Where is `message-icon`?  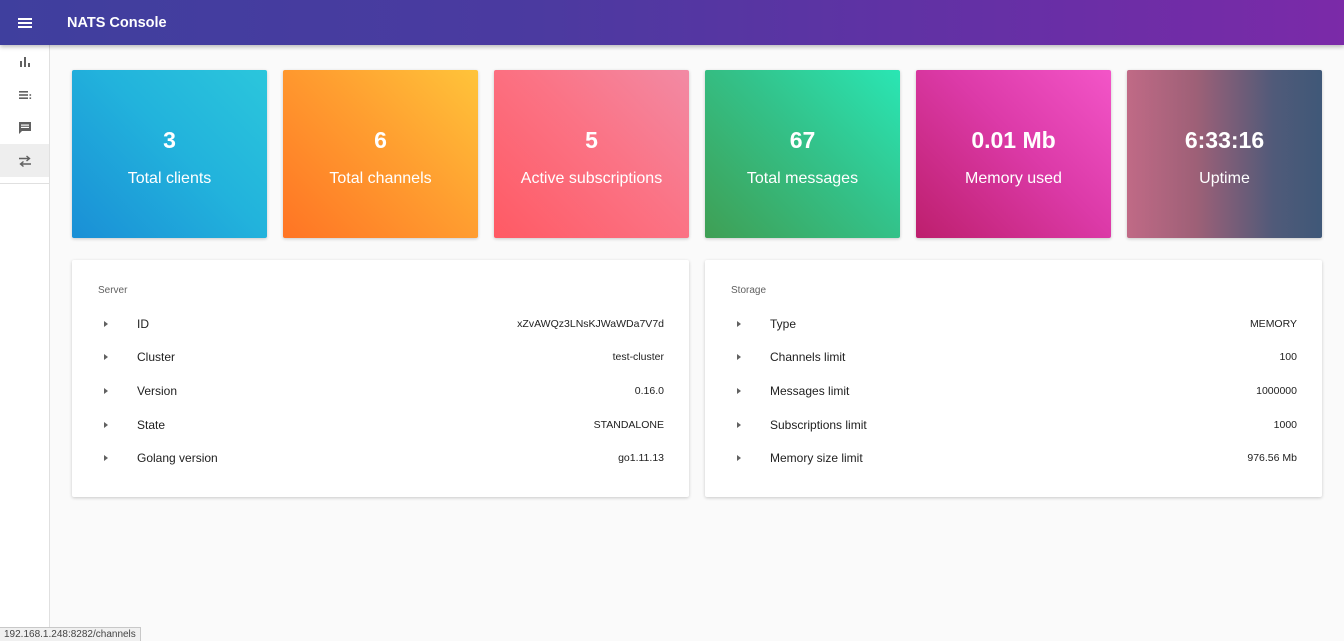 message-icon is located at coordinates (24, 127).